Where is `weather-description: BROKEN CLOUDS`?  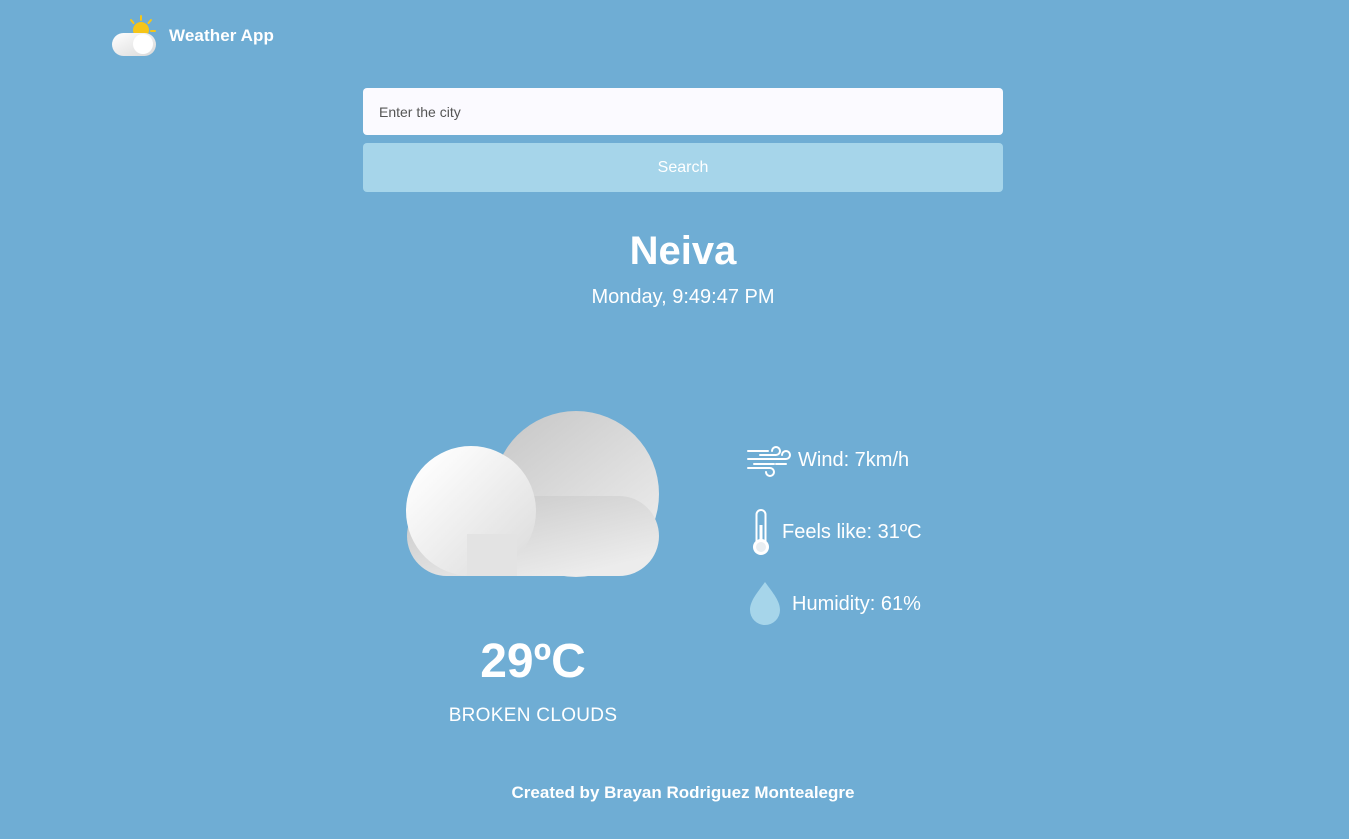
weather-description: BROKEN CLOUDS is located at coordinates (533, 715).